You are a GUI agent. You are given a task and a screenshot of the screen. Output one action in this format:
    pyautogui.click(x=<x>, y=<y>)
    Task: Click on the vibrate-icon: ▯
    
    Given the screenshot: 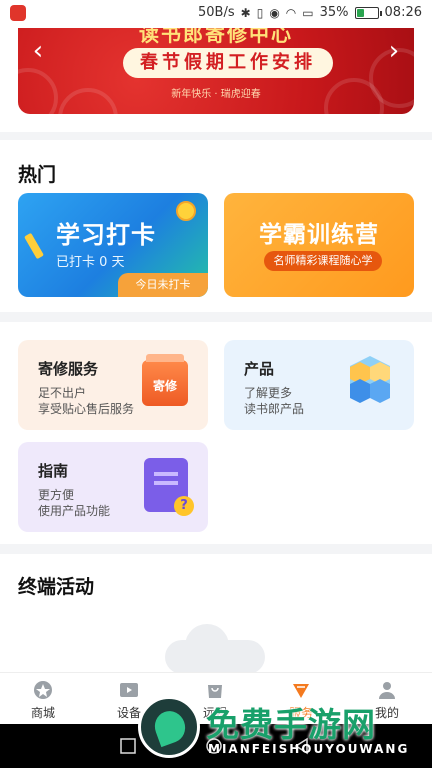 What is the action you would take?
    pyautogui.click(x=260, y=12)
    